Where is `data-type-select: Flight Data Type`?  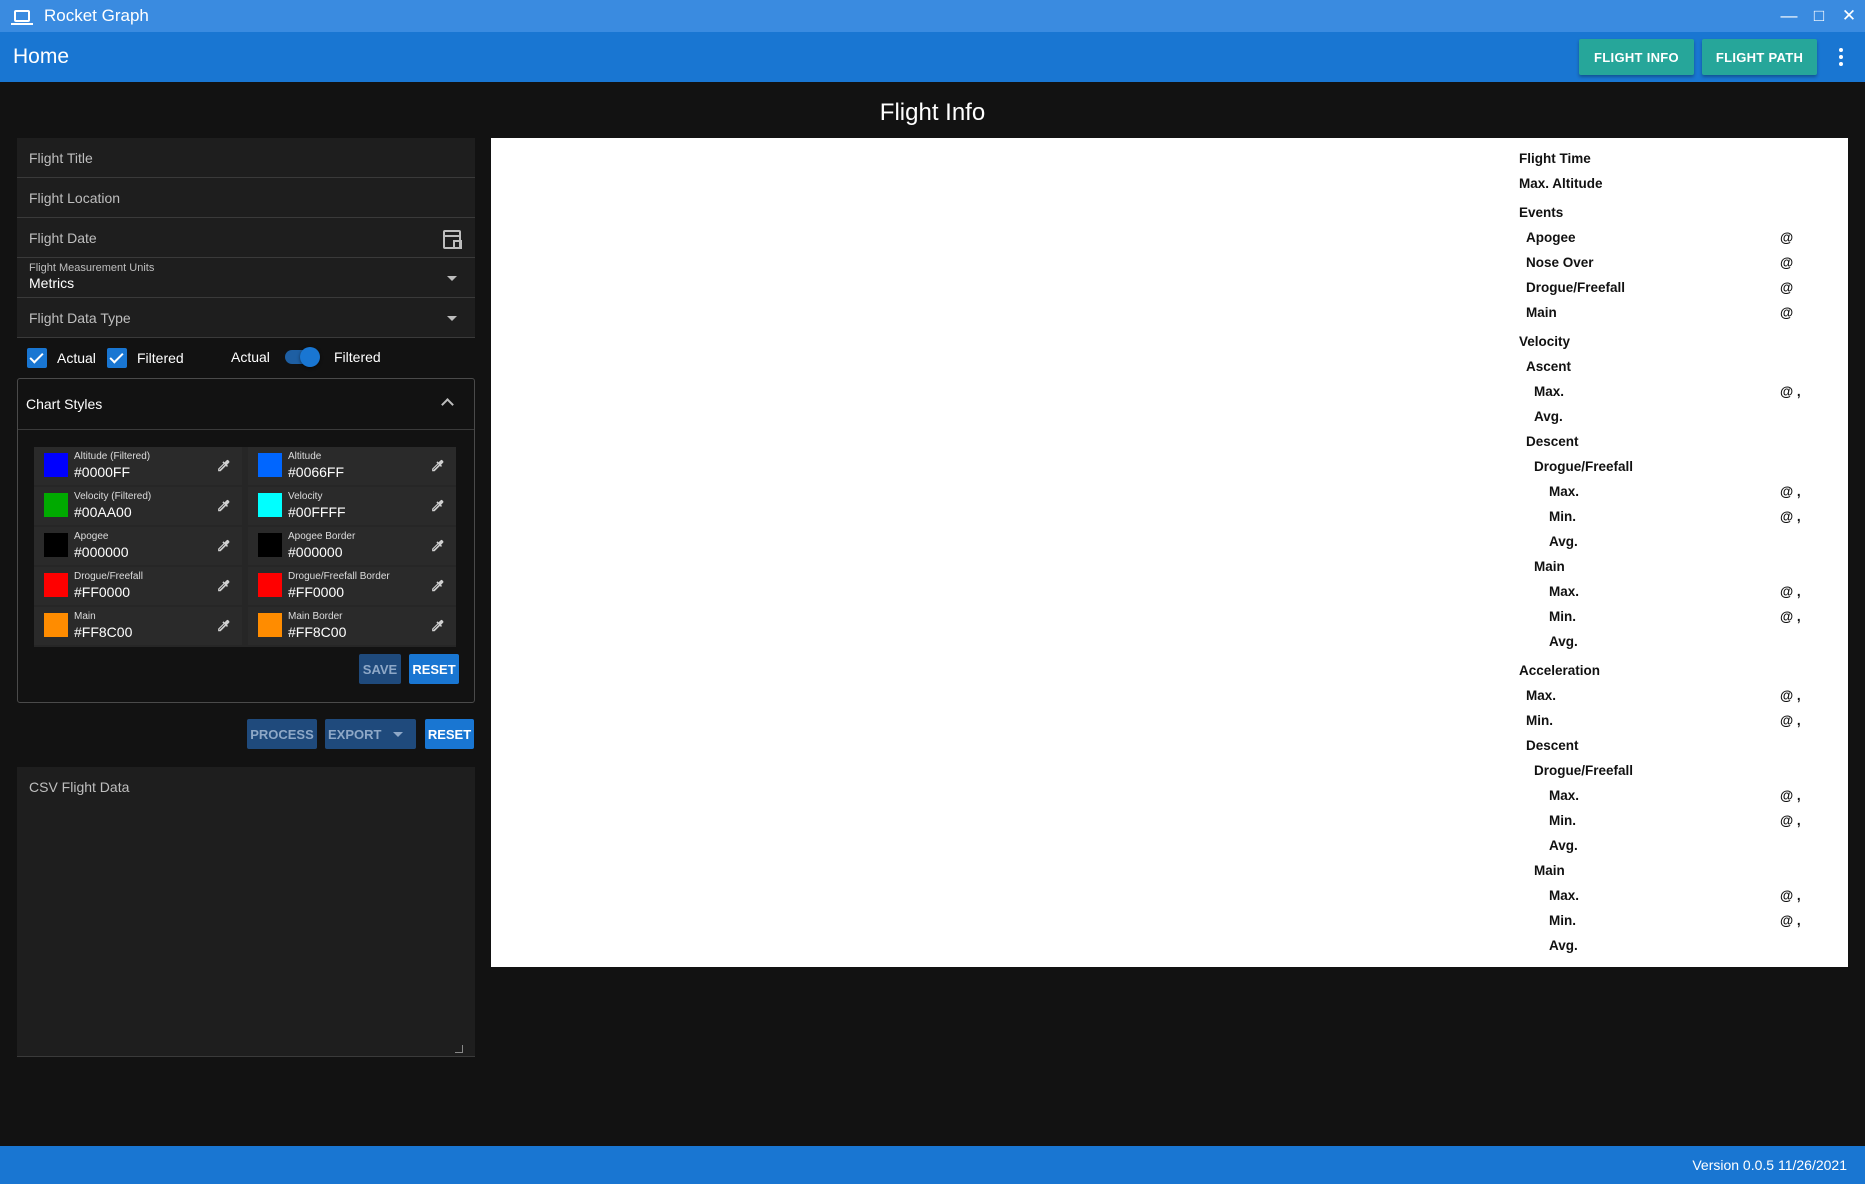
data-type-select: Flight Data Type is located at coordinates (246, 318).